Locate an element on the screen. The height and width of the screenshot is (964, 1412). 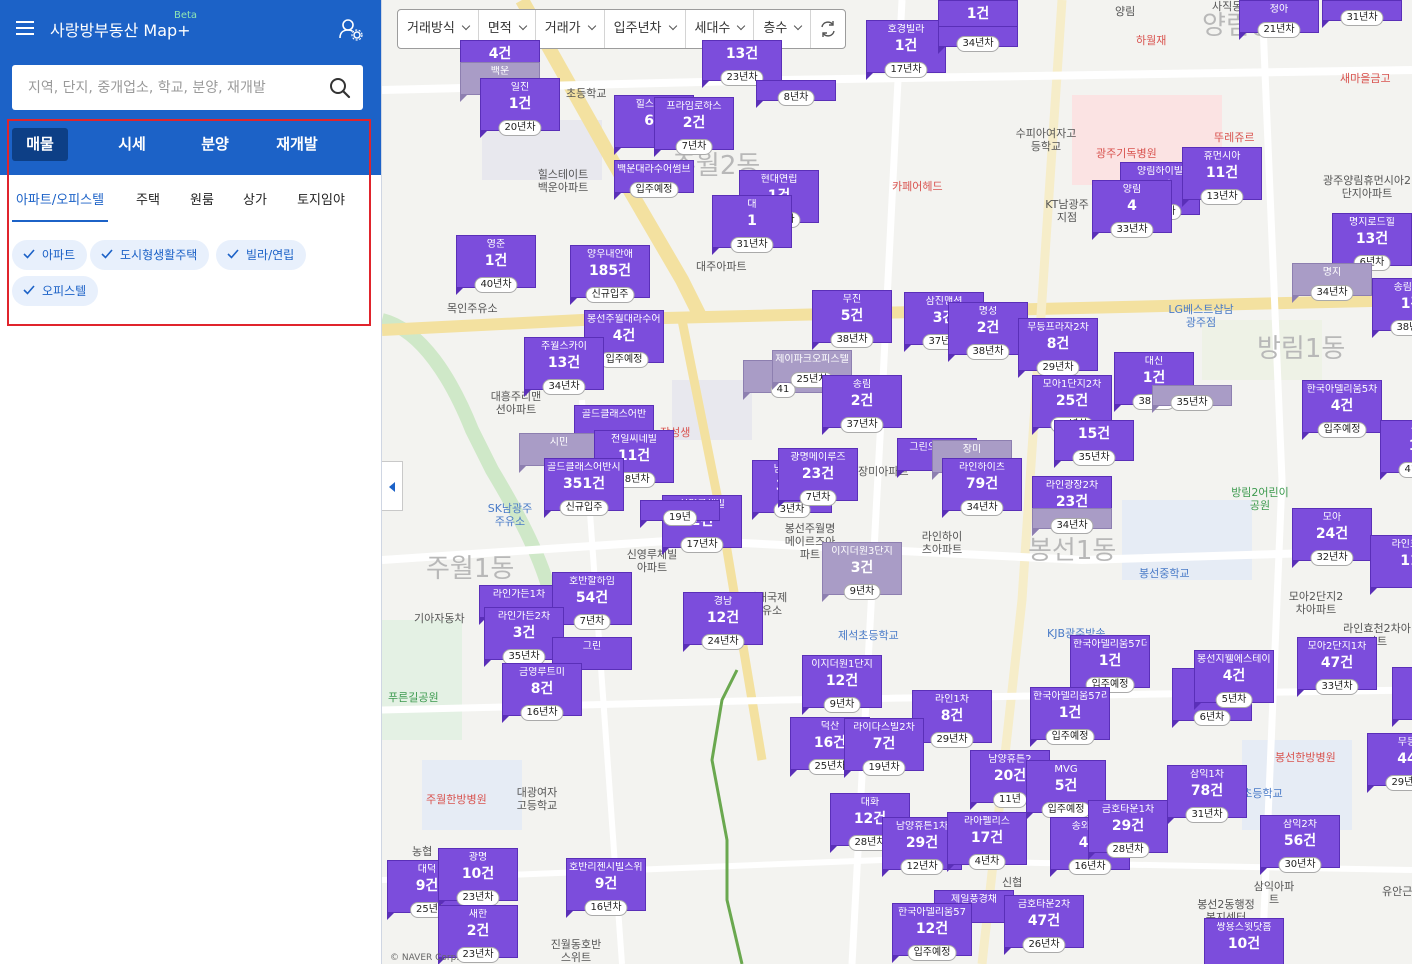
marker-box: 호반할하임 54건 7년차 is located at coordinates (592, 602).